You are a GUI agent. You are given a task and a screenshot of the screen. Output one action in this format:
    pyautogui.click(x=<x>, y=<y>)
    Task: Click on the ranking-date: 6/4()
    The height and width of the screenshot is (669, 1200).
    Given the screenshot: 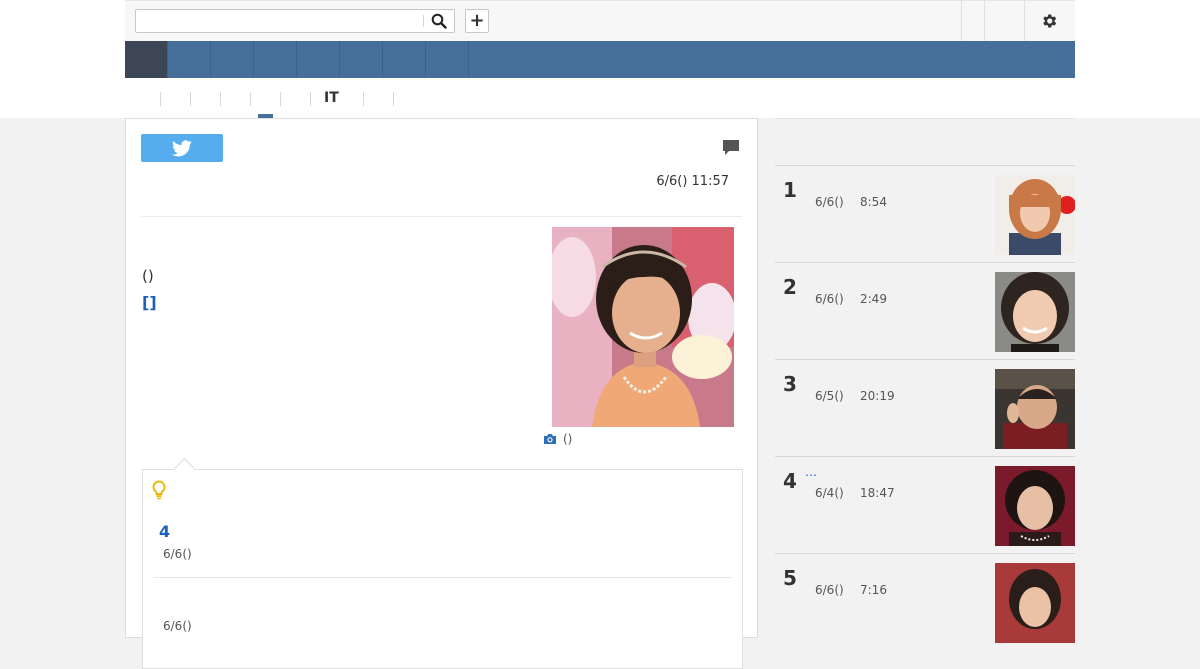 What is the action you would take?
    pyautogui.click(x=829, y=493)
    